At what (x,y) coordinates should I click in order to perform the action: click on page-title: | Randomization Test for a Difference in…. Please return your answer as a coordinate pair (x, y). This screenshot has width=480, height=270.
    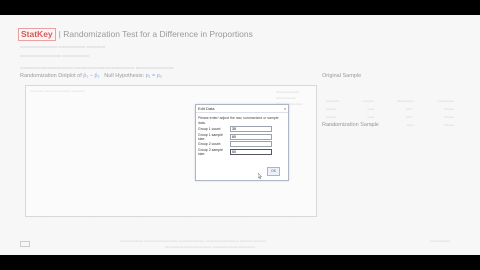
    Looking at the image, I should click on (155, 34).